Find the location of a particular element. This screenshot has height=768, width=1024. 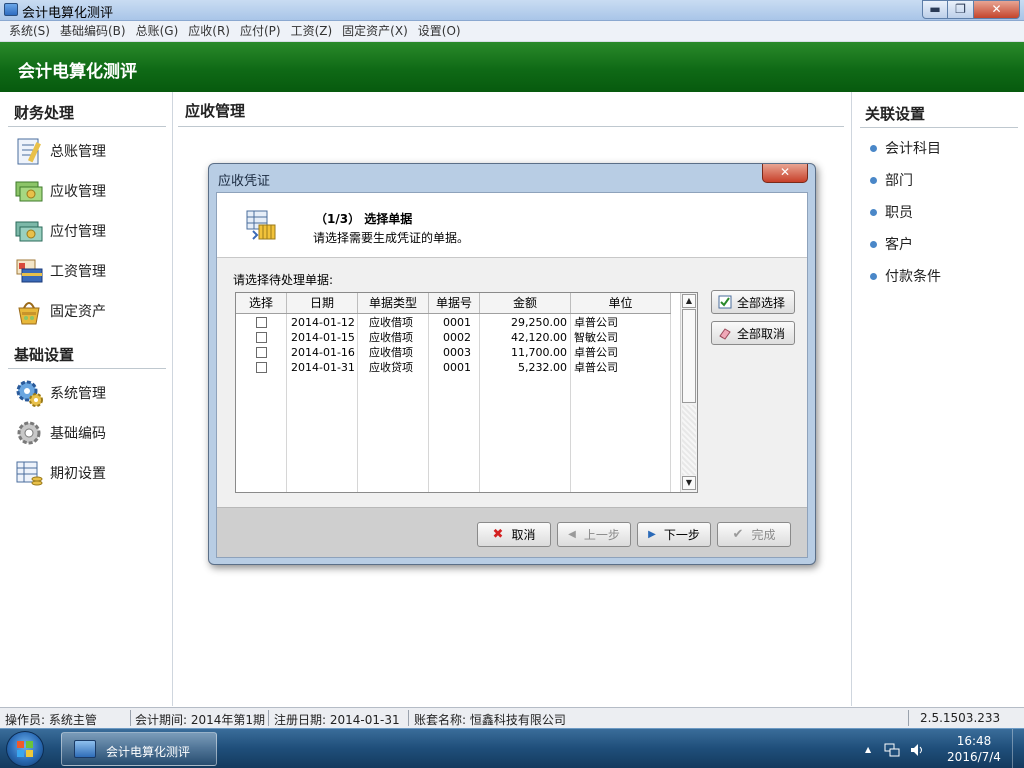

opening-setup-icon is located at coordinates (29, 473).